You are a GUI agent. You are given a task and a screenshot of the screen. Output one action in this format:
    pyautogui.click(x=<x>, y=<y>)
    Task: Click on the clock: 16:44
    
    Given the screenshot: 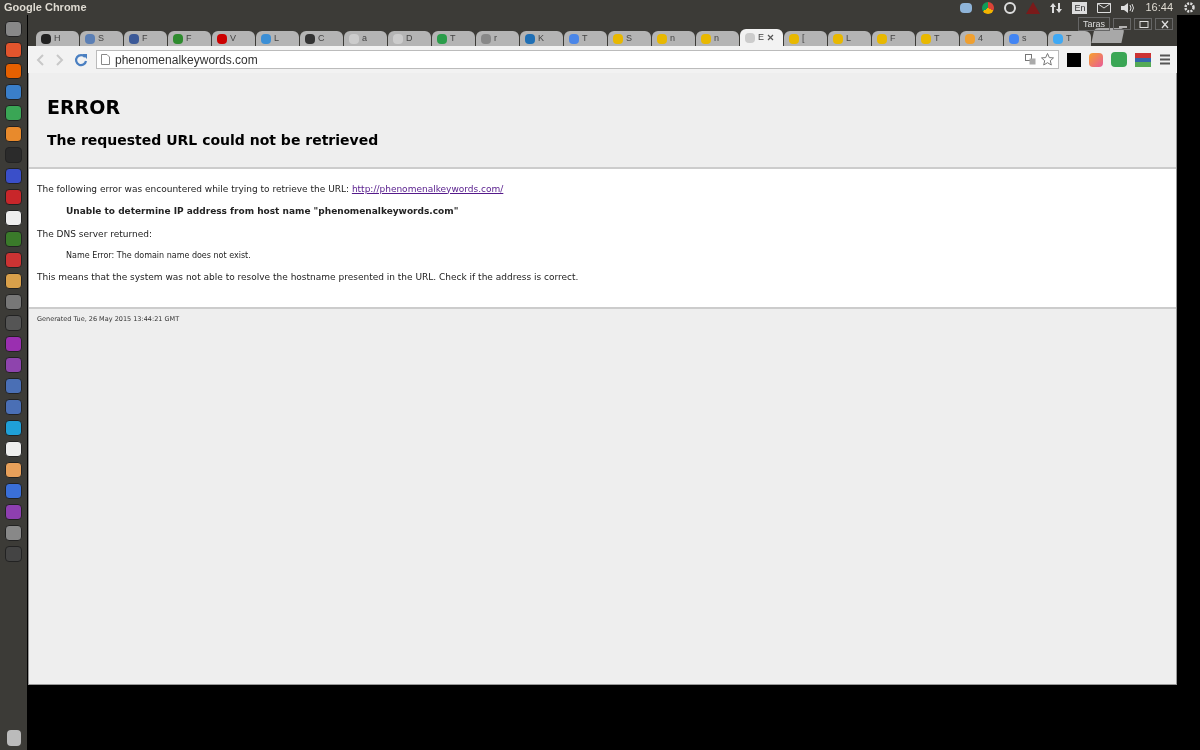 What is the action you would take?
    pyautogui.click(x=1159, y=8)
    